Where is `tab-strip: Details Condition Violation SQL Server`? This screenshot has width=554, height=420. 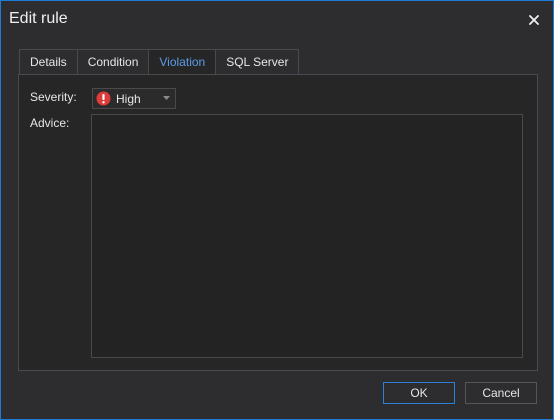 tab-strip: Details Condition Violation SQL Server is located at coordinates (159, 62).